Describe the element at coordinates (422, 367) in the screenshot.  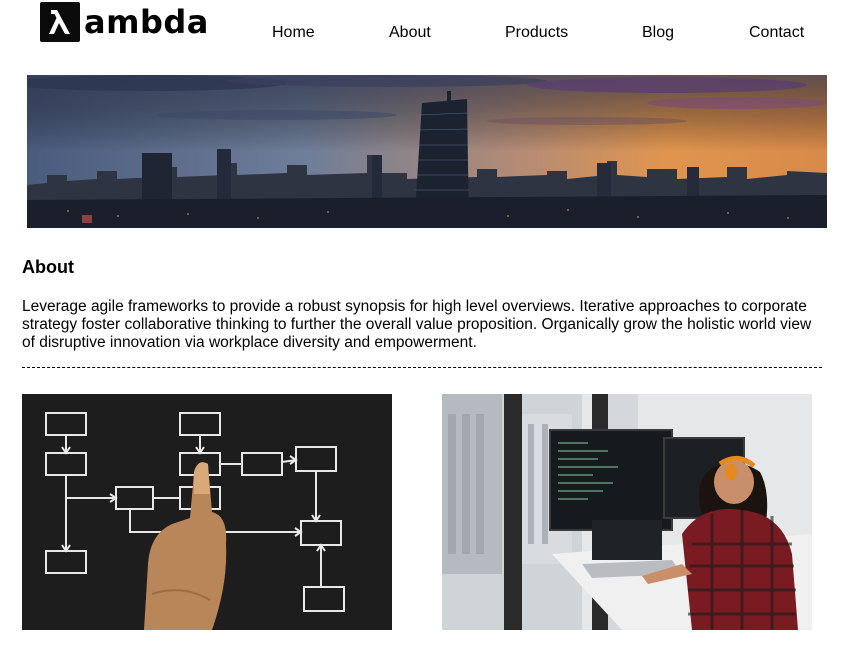
I see `section-divider` at that location.